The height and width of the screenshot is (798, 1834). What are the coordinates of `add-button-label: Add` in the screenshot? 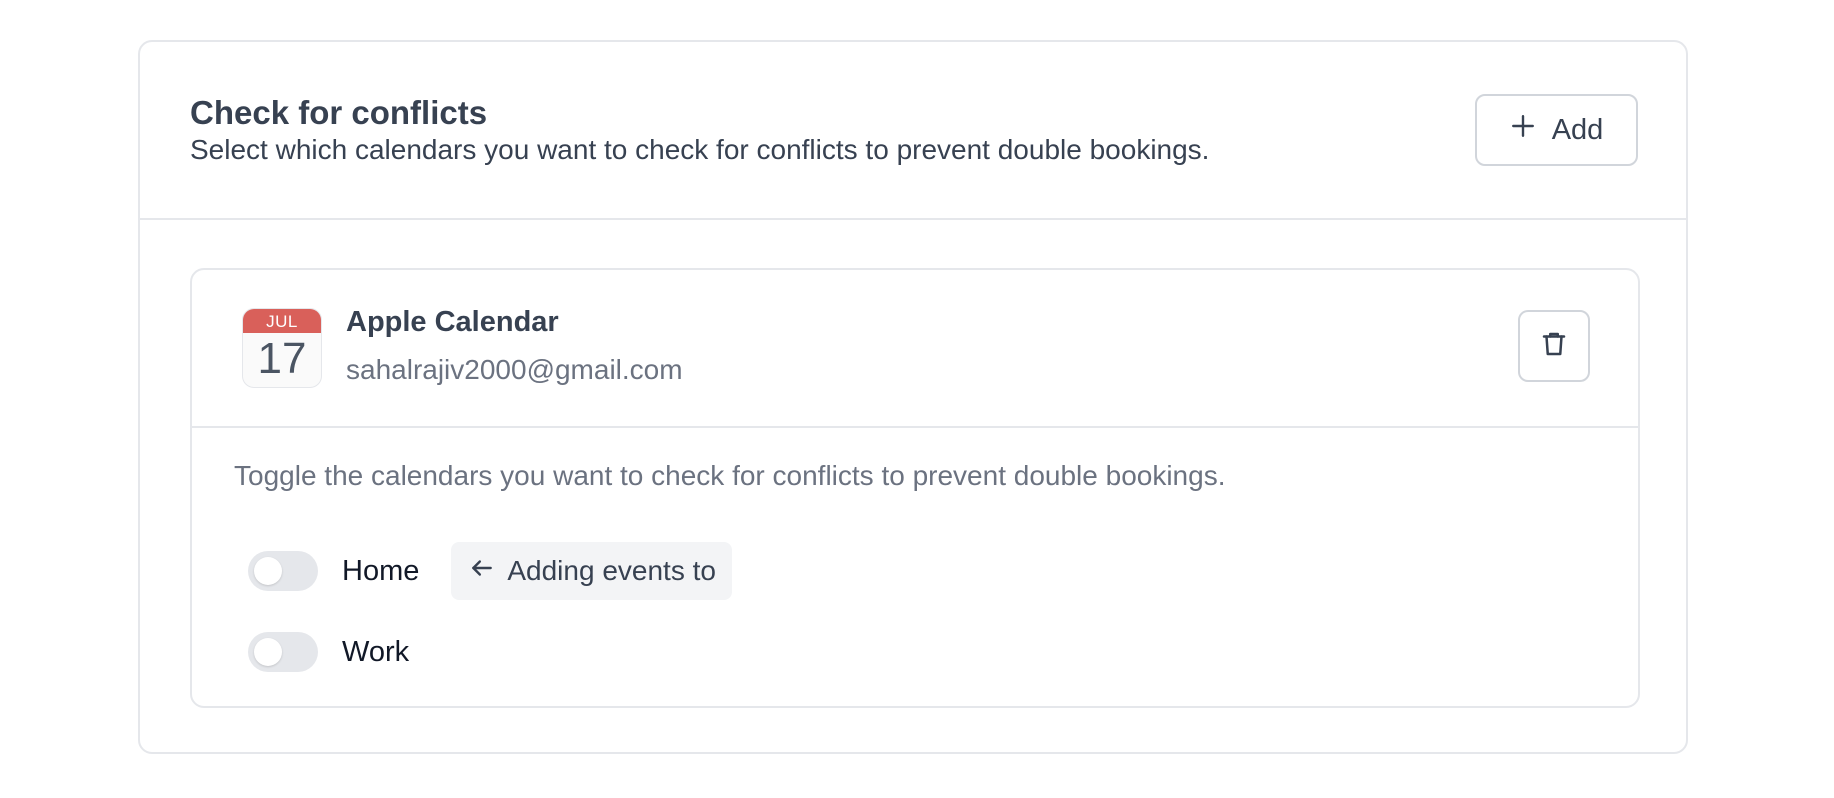 It's located at (1577, 129).